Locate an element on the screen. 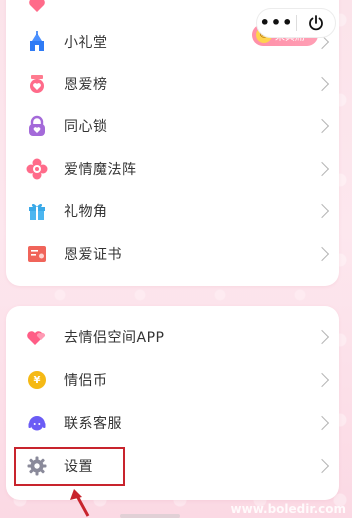 The image size is (352, 518). hearts-icon is located at coordinates (37, 337).